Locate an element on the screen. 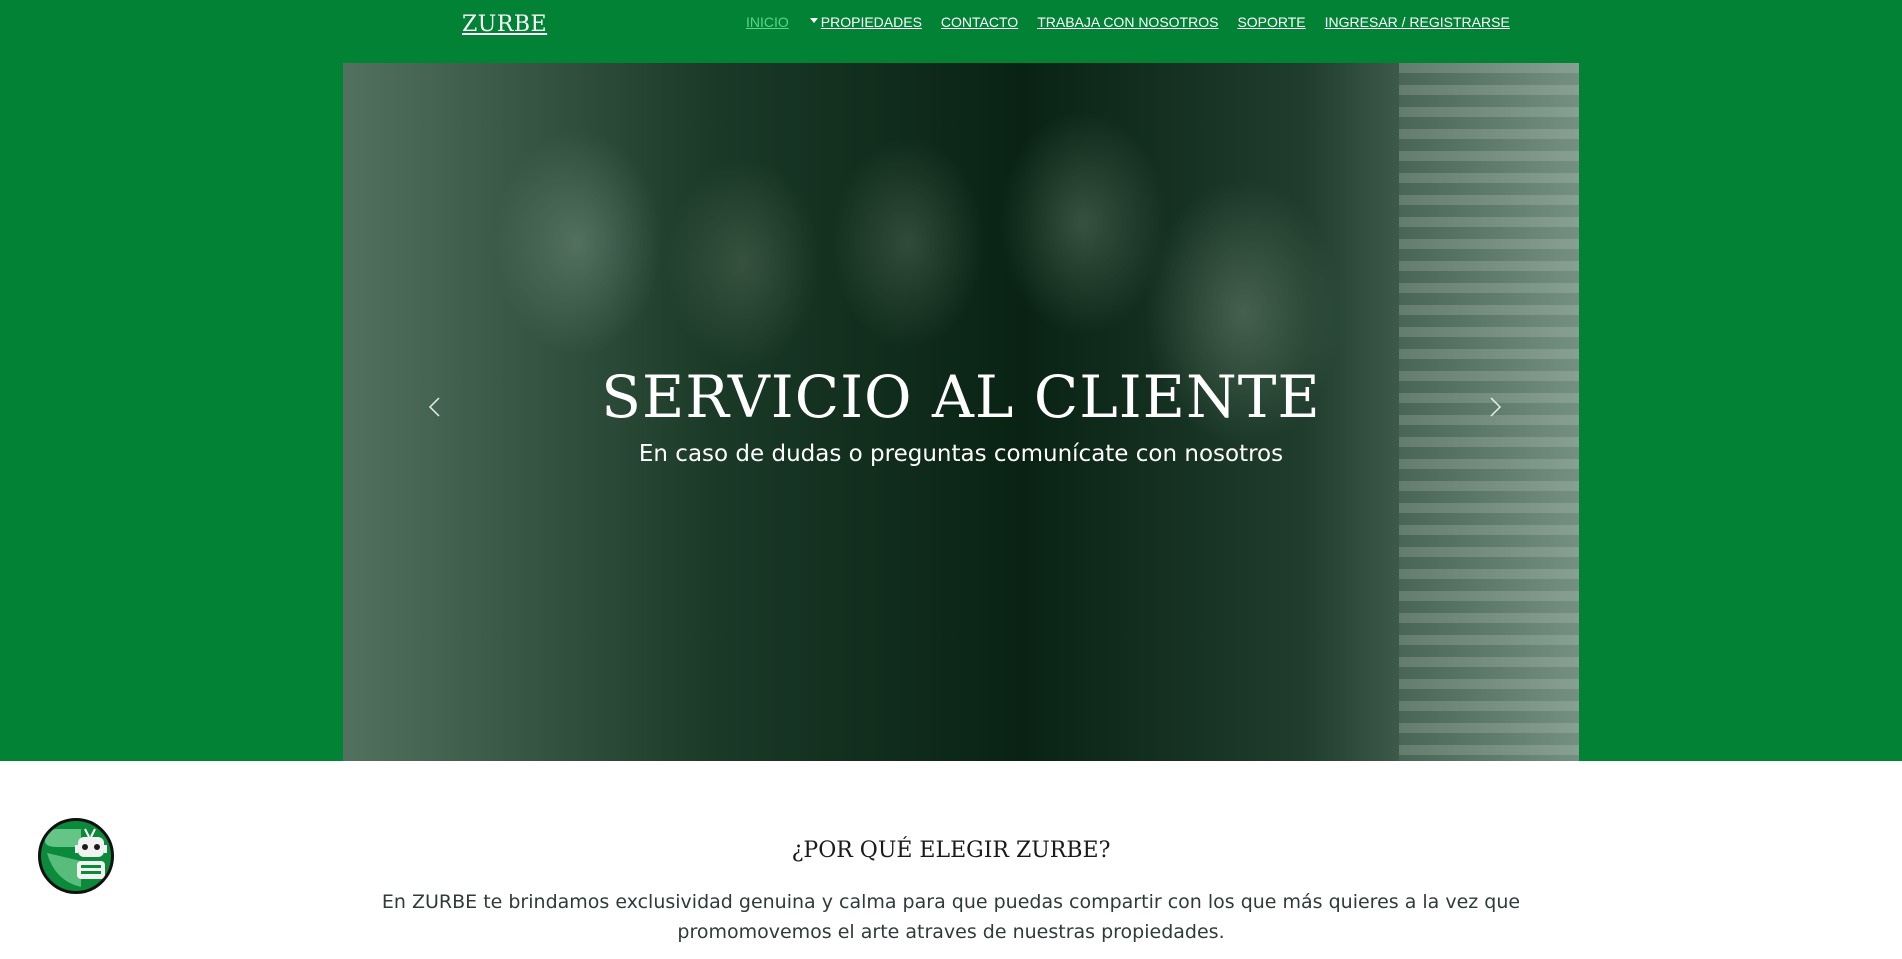 The height and width of the screenshot is (959, 1902). nav-soporte: SOPORTE is located at coordinates (1271, 22).